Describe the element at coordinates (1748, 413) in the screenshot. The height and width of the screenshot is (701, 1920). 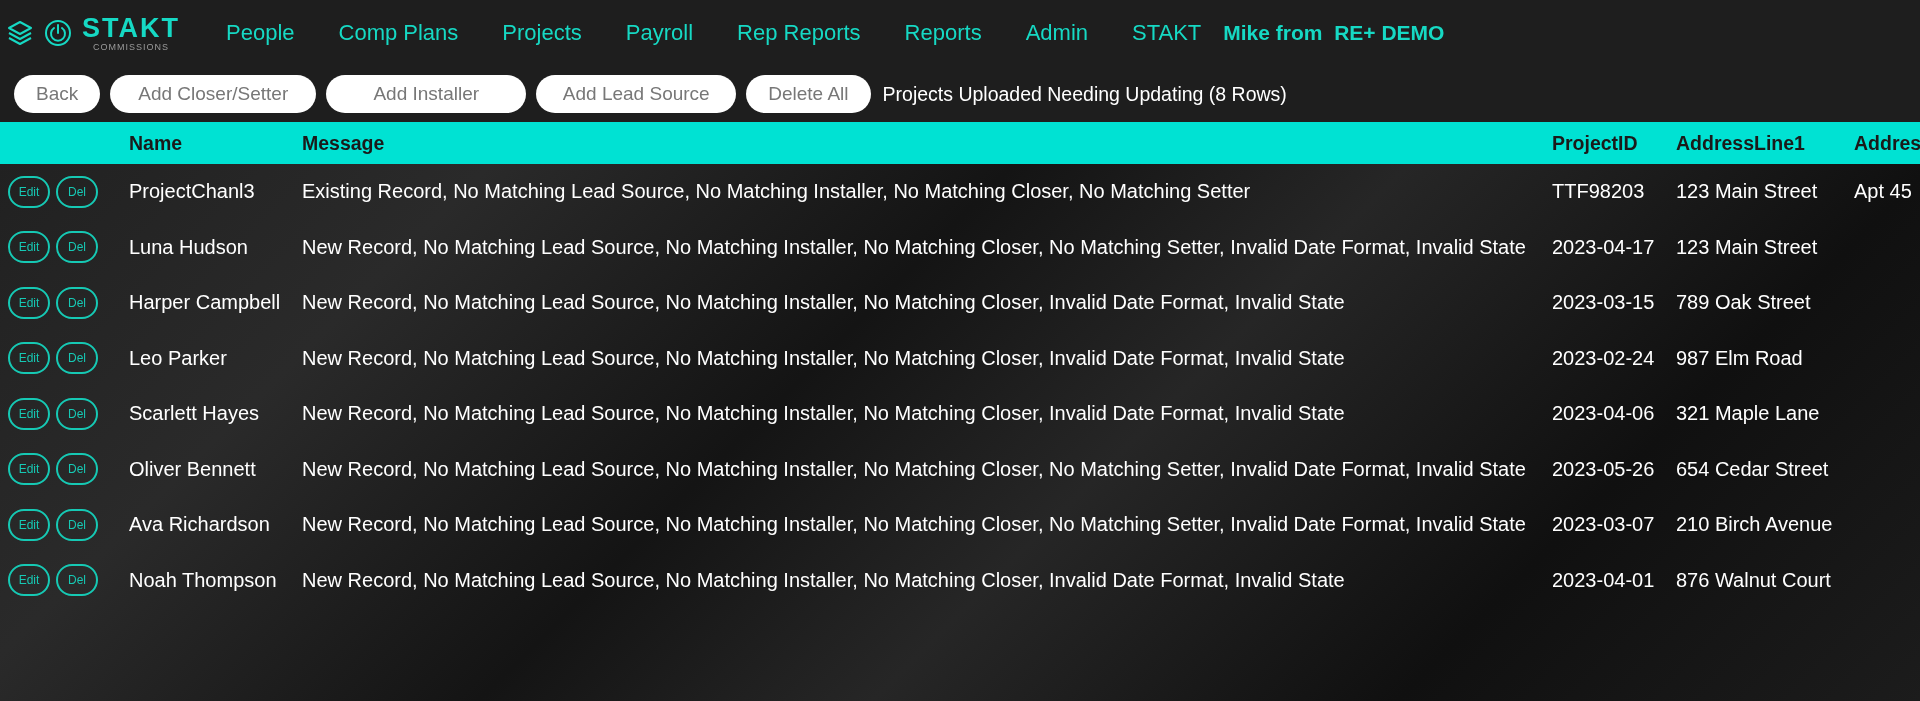
I see `table-cell: 321 Maple Lane` at that location.